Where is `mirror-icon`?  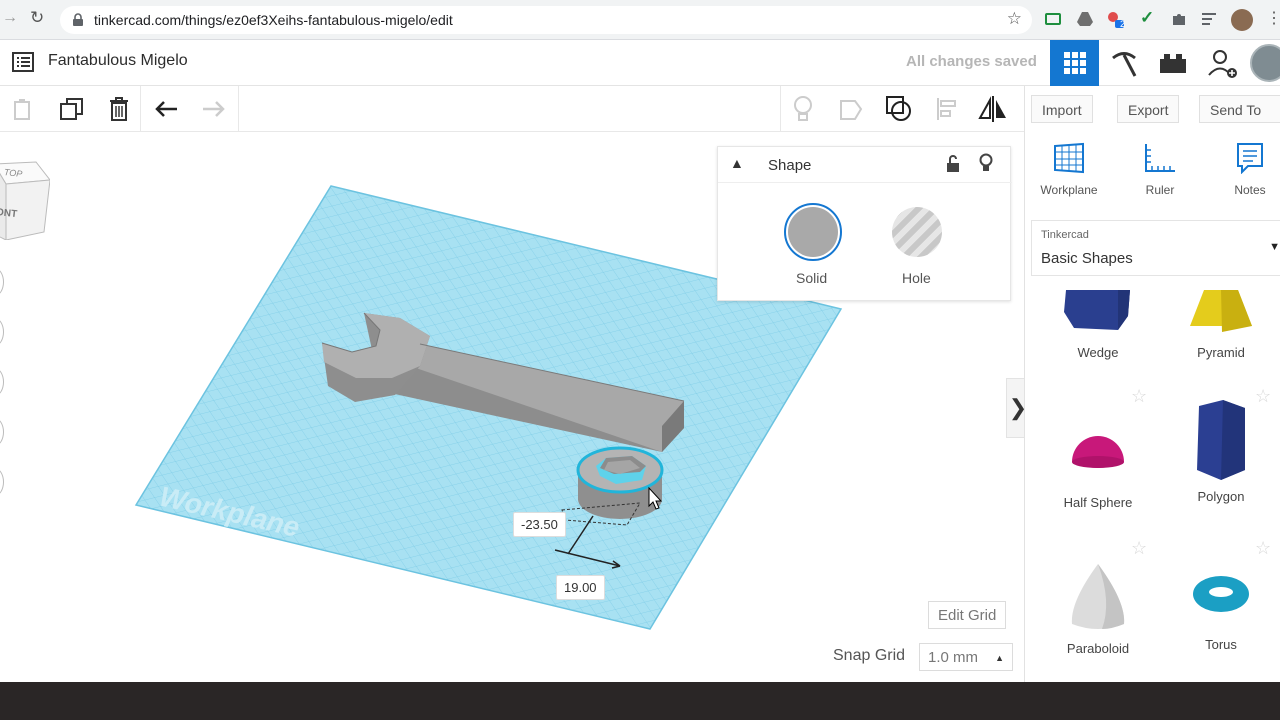
mirror-icon is located at coordinates (992, 109).